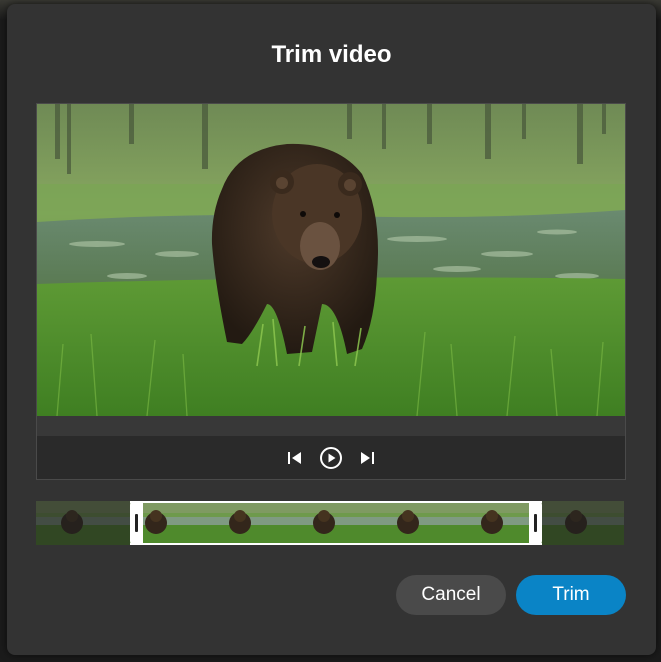 Image resolution: width=661 pixels, height=662 pixels. I want to click on bear, so click(294, 255).